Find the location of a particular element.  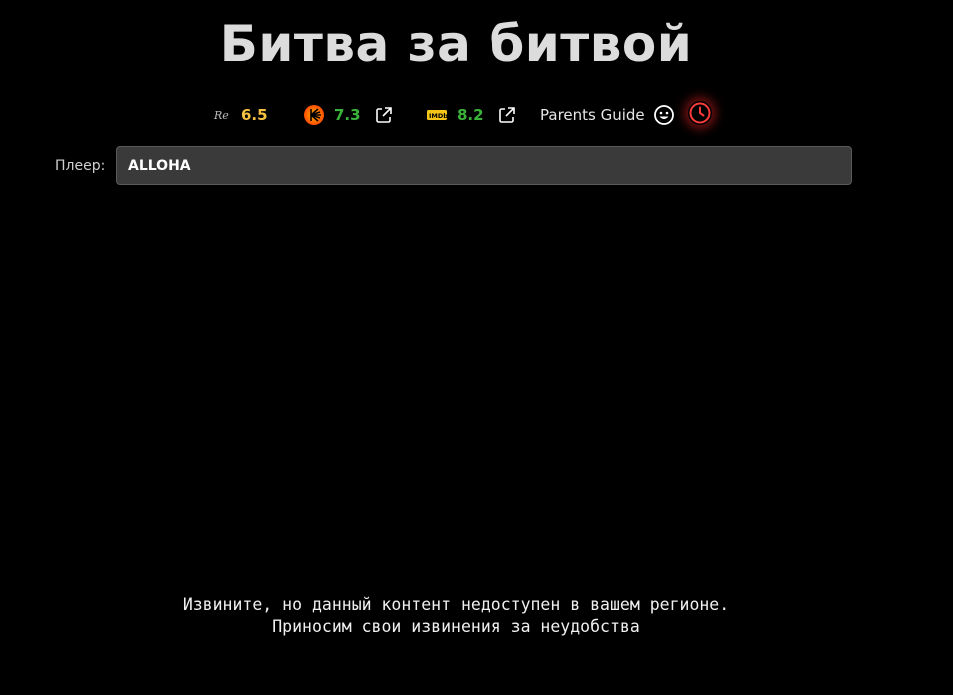

svg-text: Re is located at coordinates (221, 115).